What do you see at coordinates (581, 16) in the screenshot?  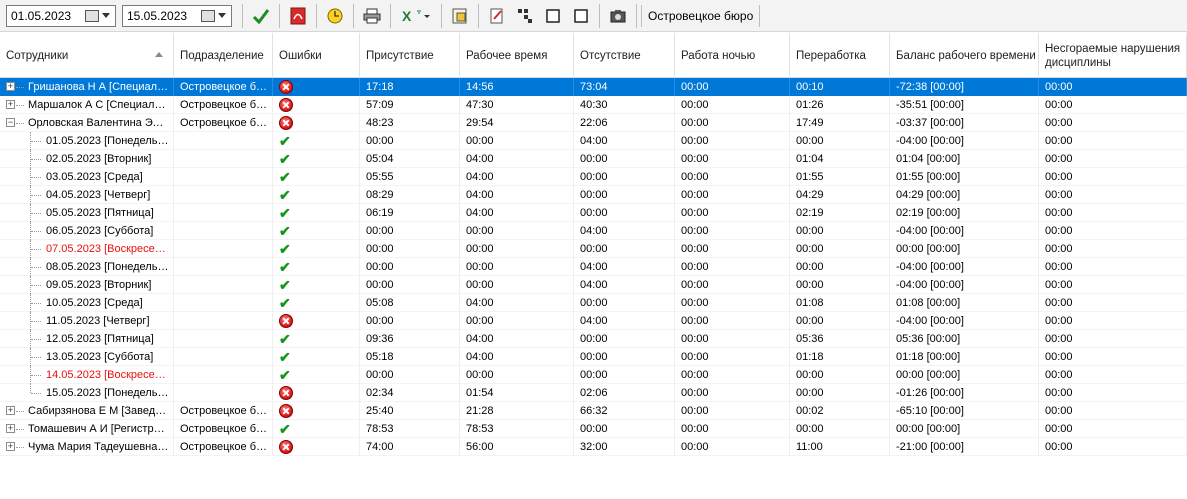 I see `frame2-icon` at bounding box center [581, 16].